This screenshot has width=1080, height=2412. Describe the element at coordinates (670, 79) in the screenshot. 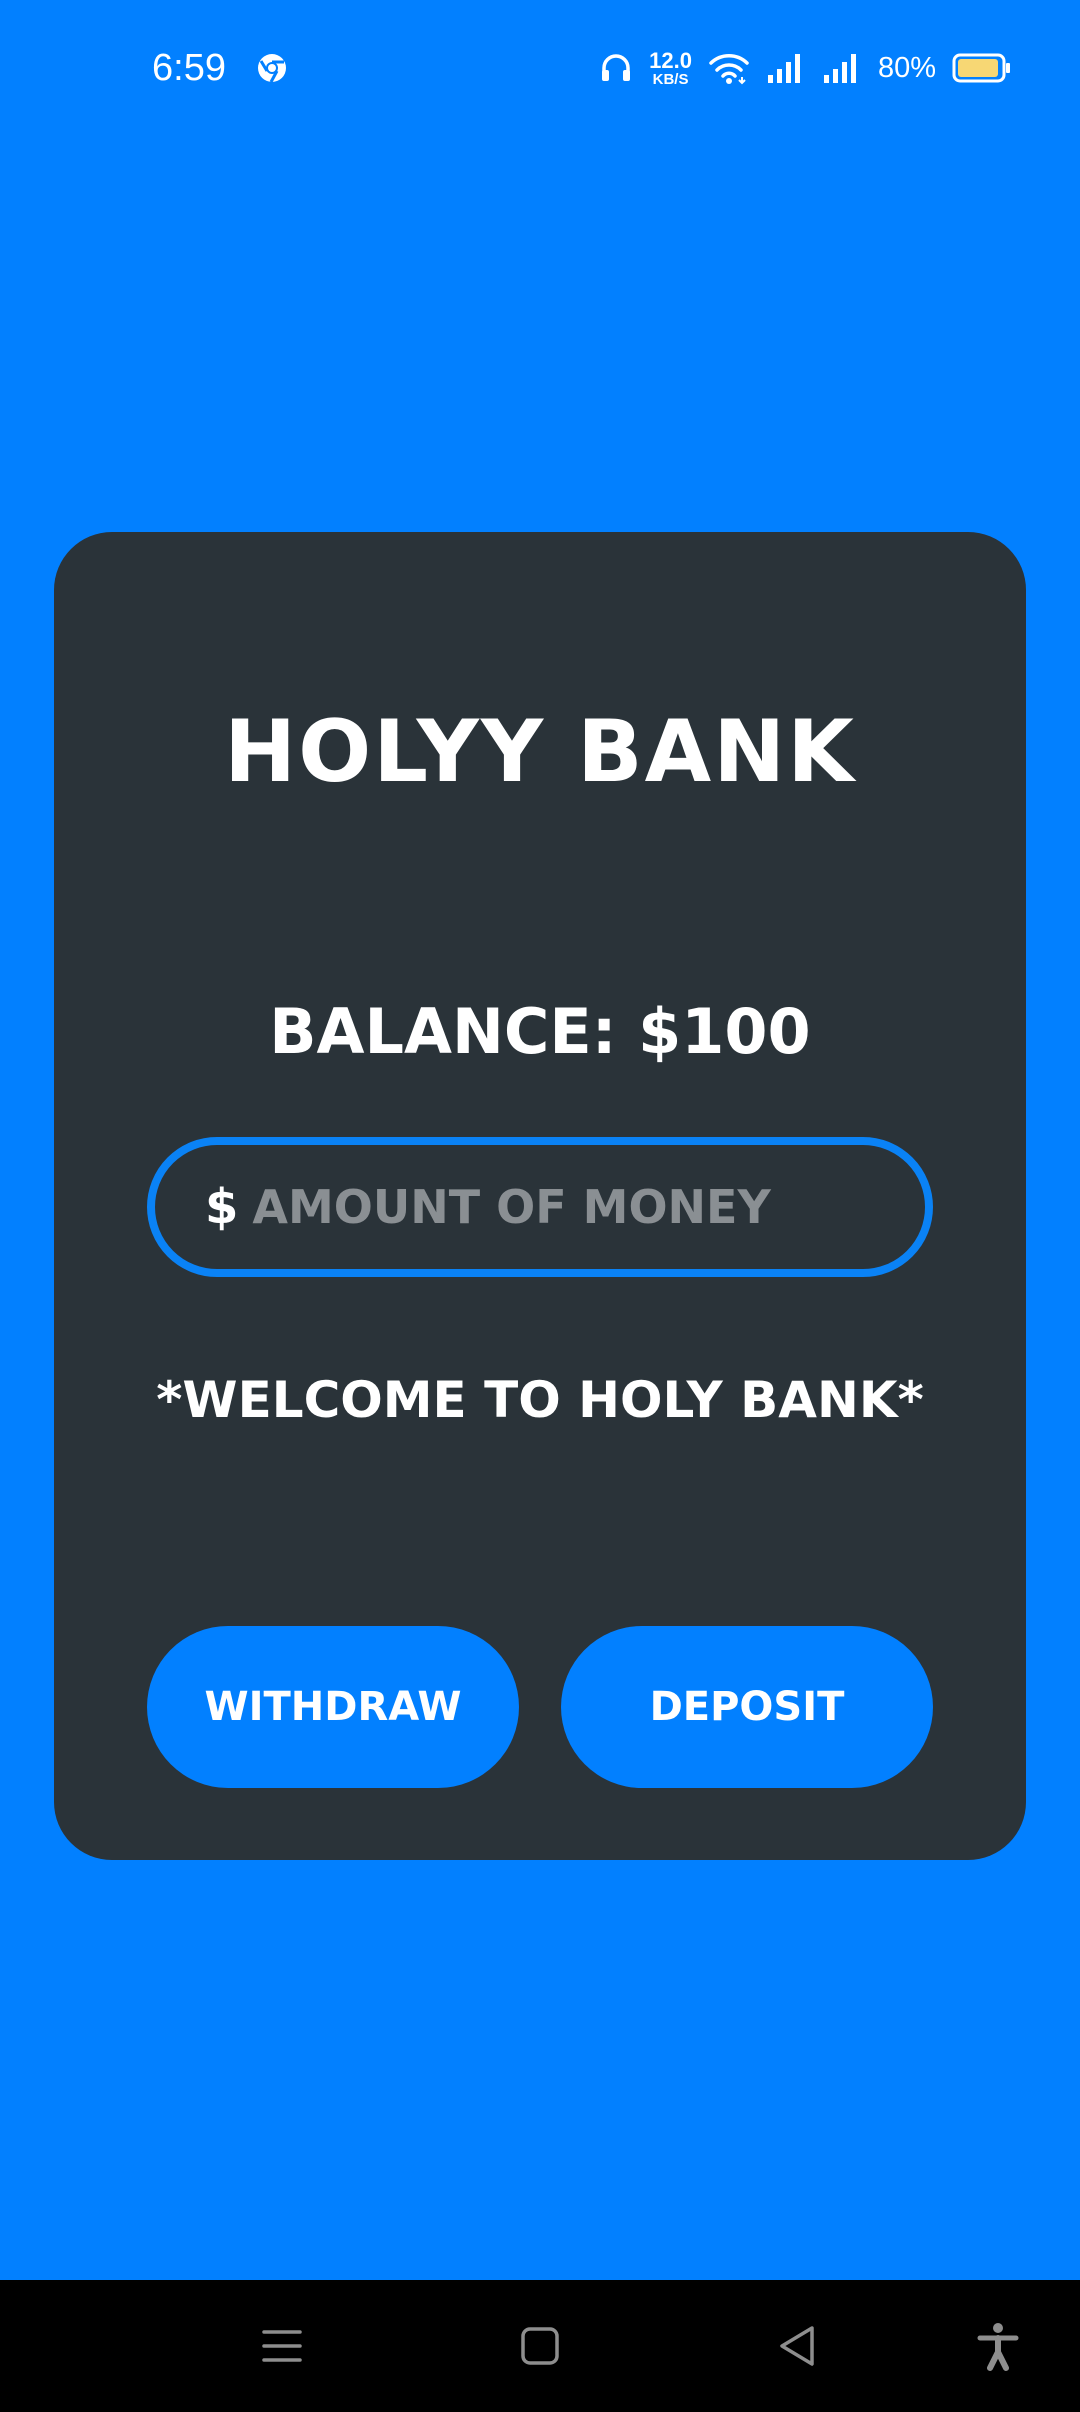

I see `speed-unit: KB/S` at that location.